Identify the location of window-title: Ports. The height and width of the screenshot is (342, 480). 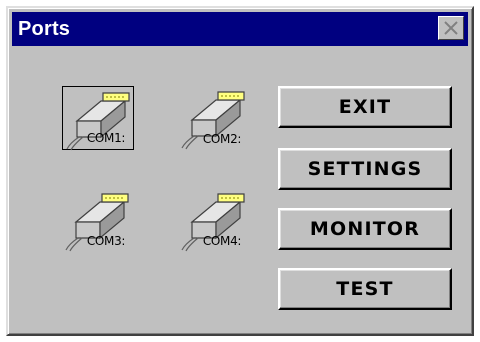
(44, 28).